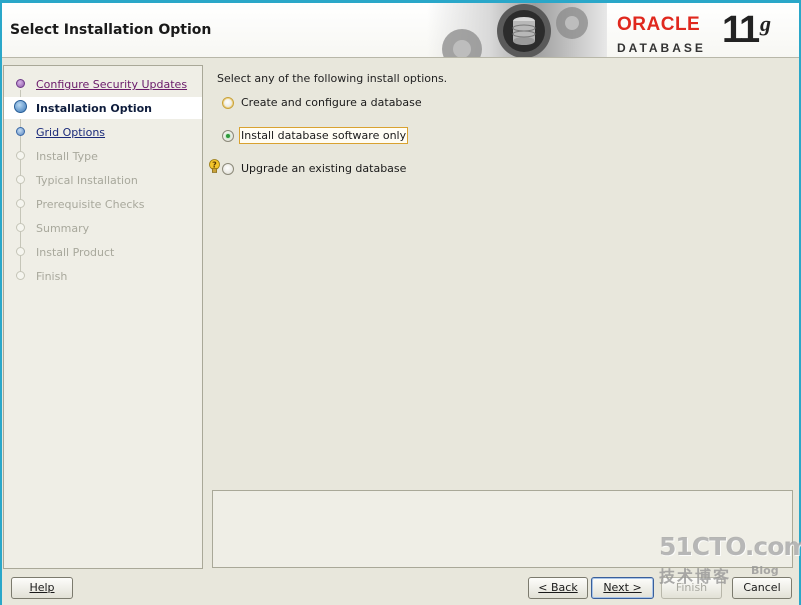 The image size is (801, 605). I want to click on option-label: Upgrade an existing database, so click(323, 168).